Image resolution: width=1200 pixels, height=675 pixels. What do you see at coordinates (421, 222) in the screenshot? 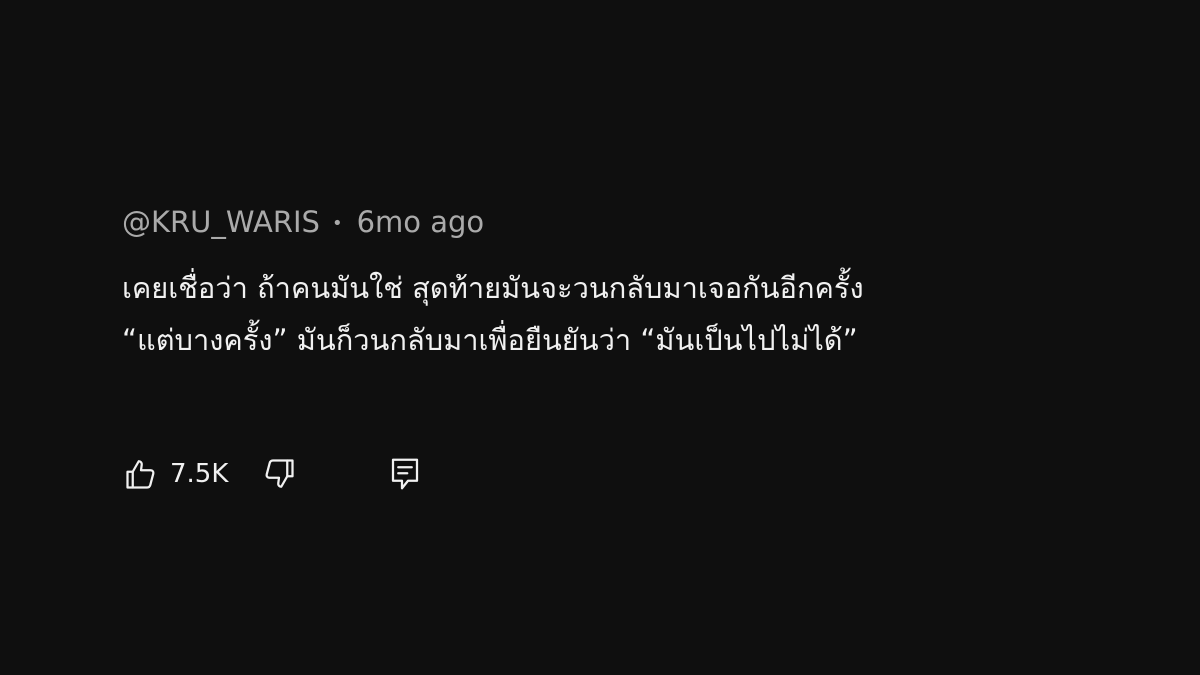
I see `comment-timestamp: 6mo ago` at bounding box center [421, 222].